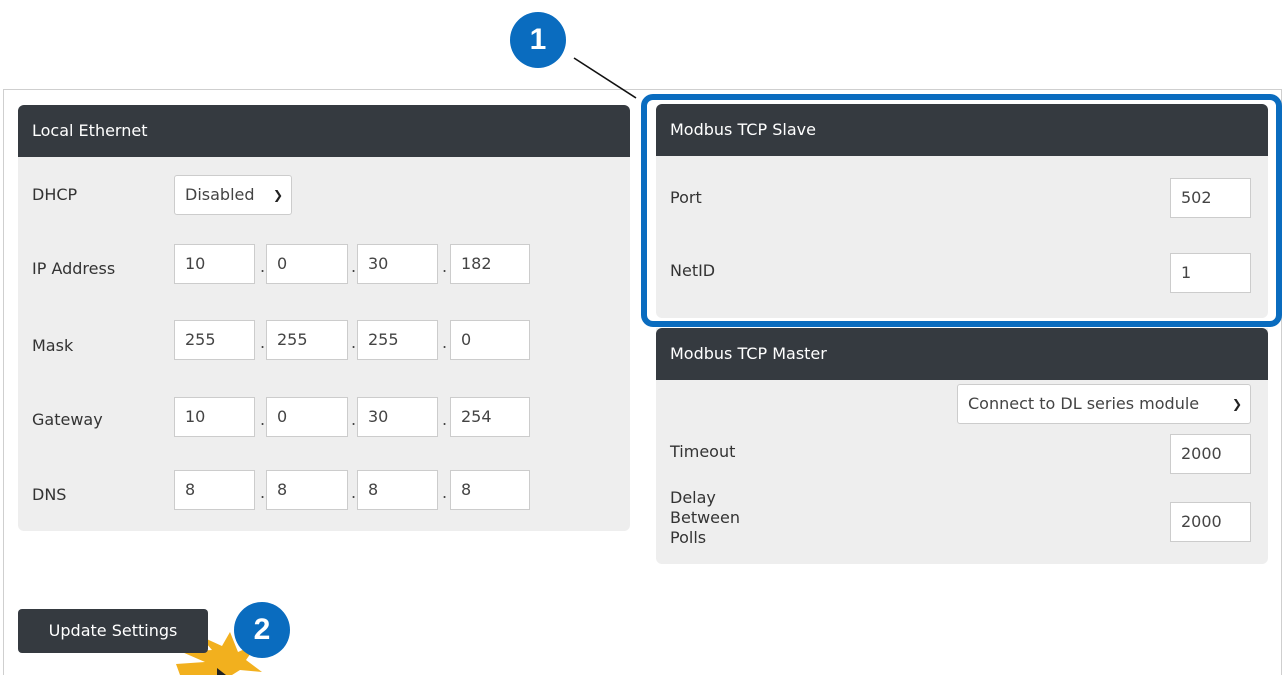 The height and width of the screenshot is (675, 1285). I want to click on ip-address-label: IP Address, so click(74, 268).